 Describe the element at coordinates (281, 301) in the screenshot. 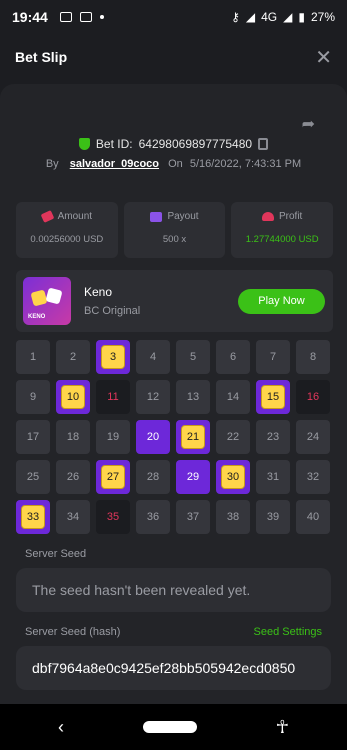

I see `play-now-button: Play Now` at that location.